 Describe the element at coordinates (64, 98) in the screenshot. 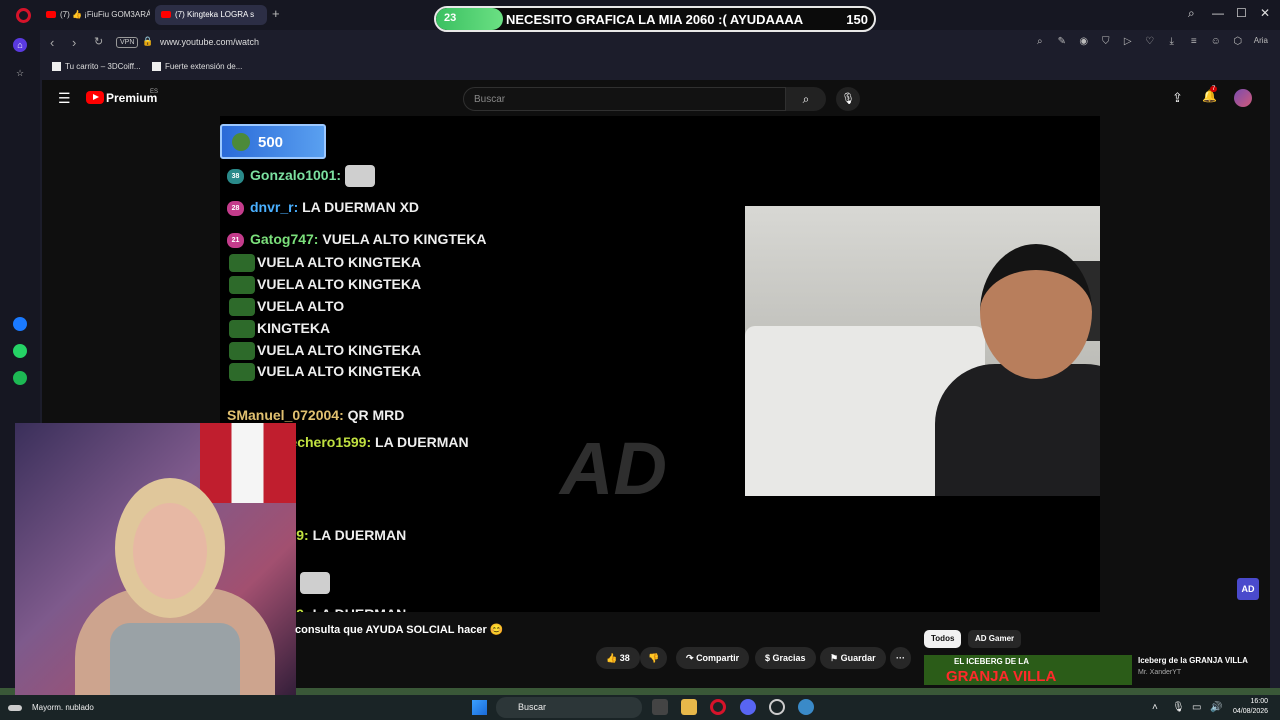

I see `hamburger-menu-icon: ☰` at that location.